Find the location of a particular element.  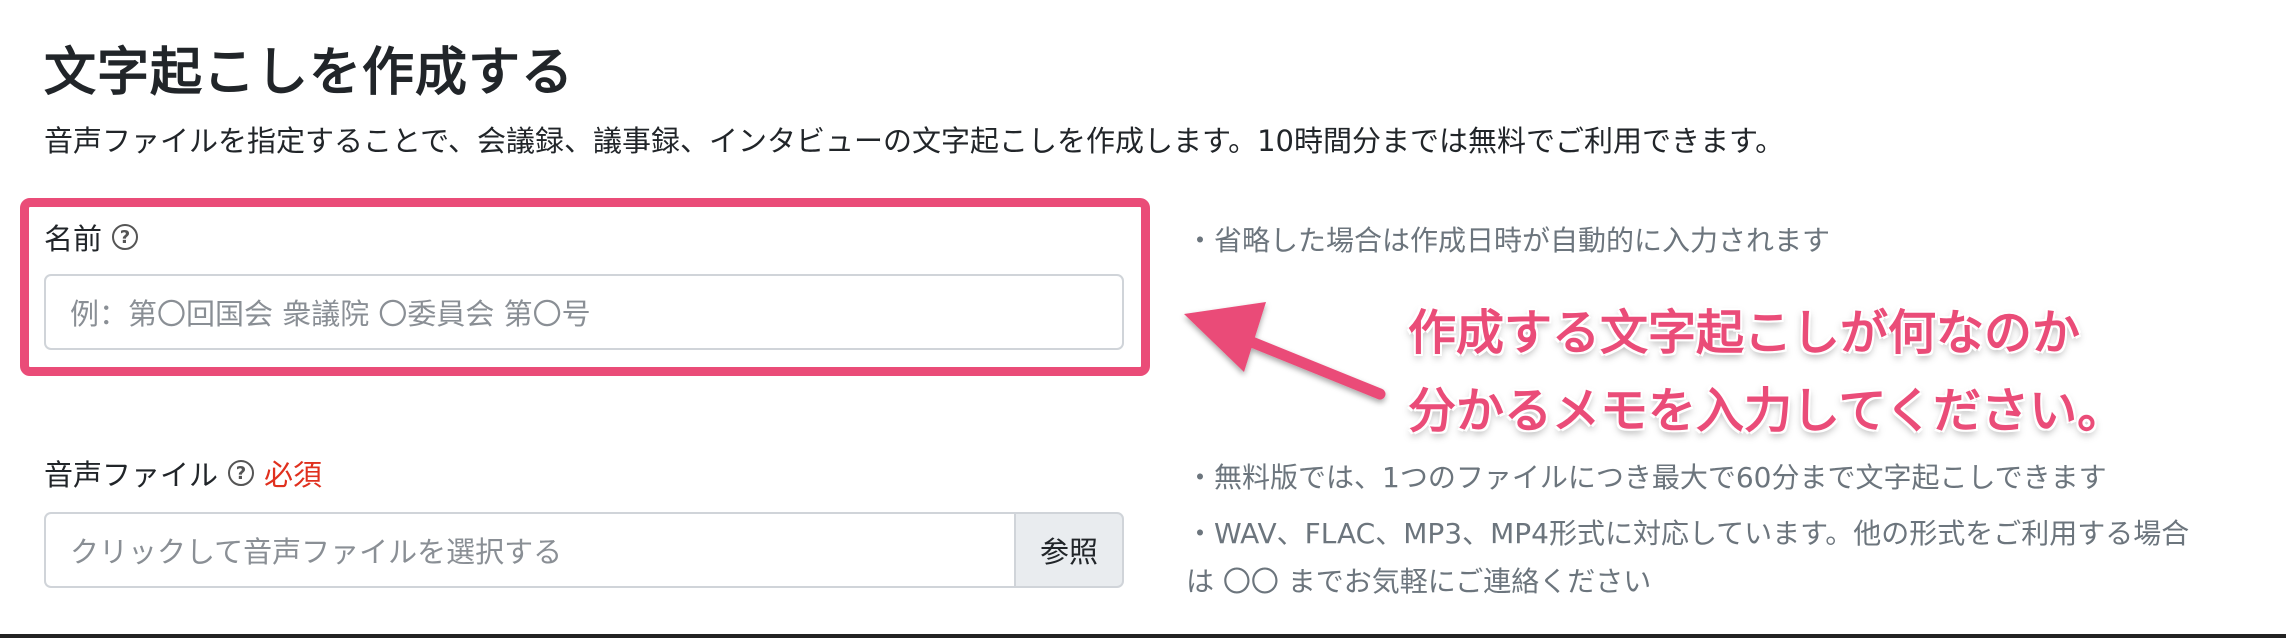

arrow-icon is located at coordinates (1285, 351).